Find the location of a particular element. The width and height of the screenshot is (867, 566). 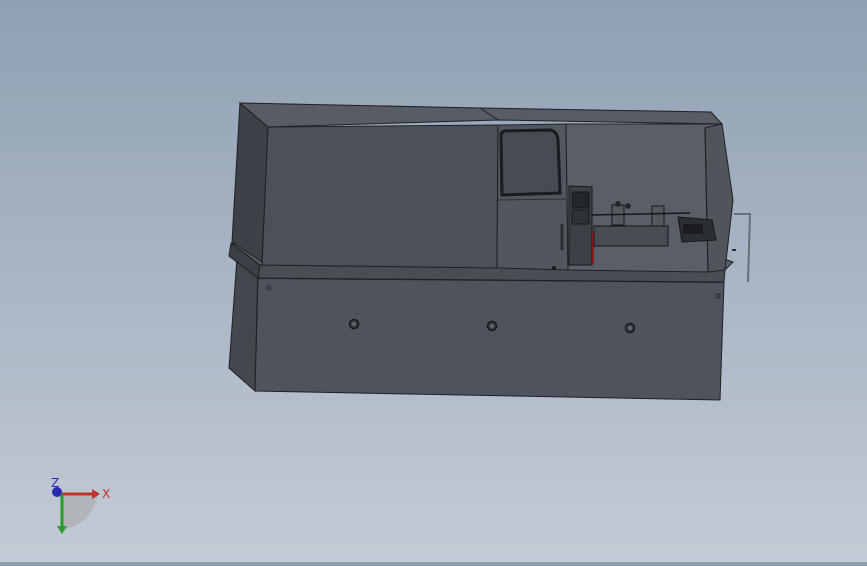

orientation-triad: X Z is located at coordinates (80, 505).